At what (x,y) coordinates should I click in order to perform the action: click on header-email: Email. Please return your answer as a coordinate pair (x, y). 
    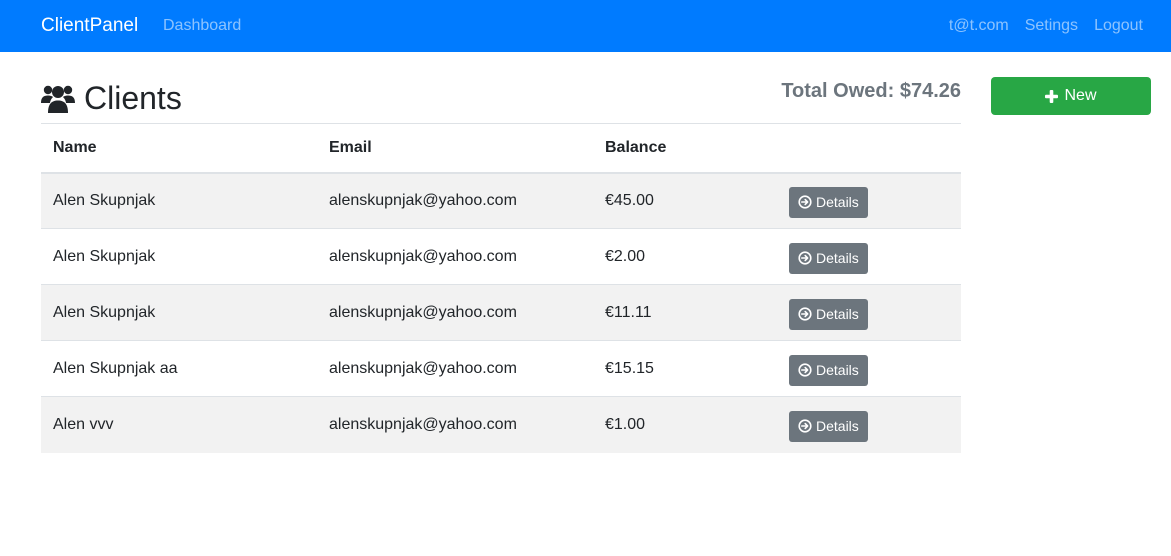
    Looking at the image, I should click on (455, 148).